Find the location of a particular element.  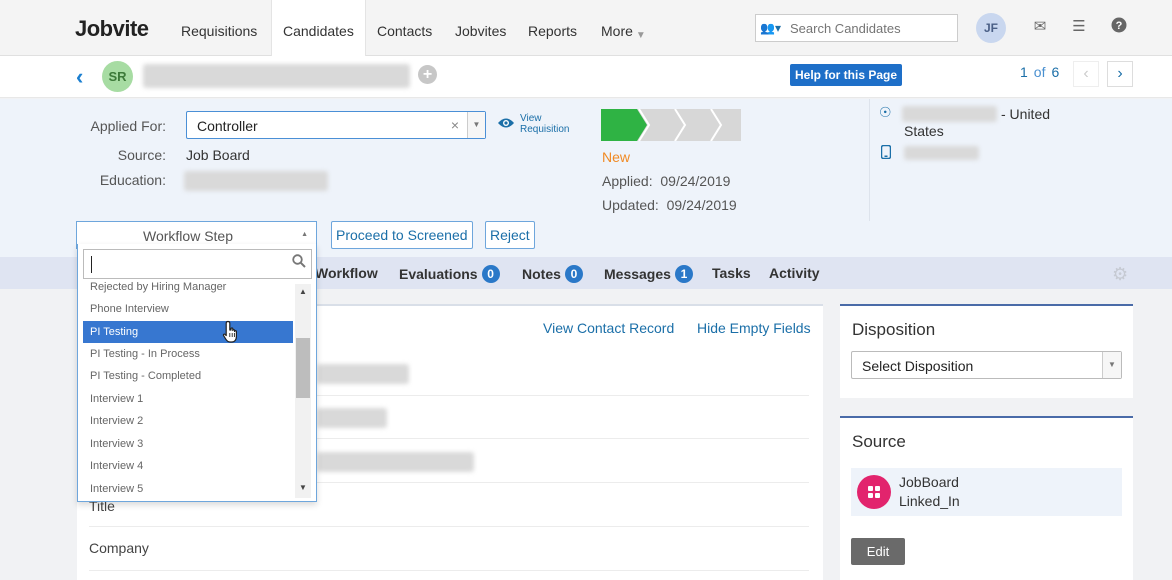

tab-tasks: Tasks is located at coordinates (731, 273).